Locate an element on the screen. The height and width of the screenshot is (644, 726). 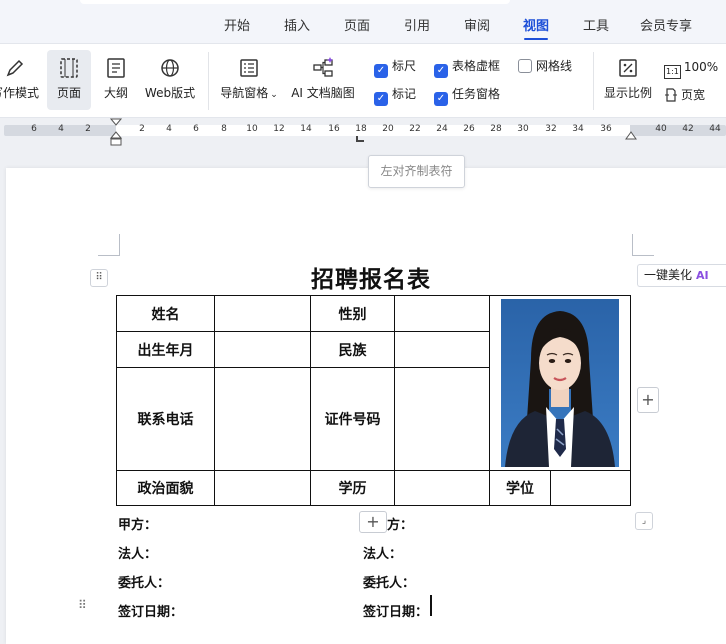
table-gridlines-checkbox: ✓ 表格虚框 is located at coordinates (467, 68).